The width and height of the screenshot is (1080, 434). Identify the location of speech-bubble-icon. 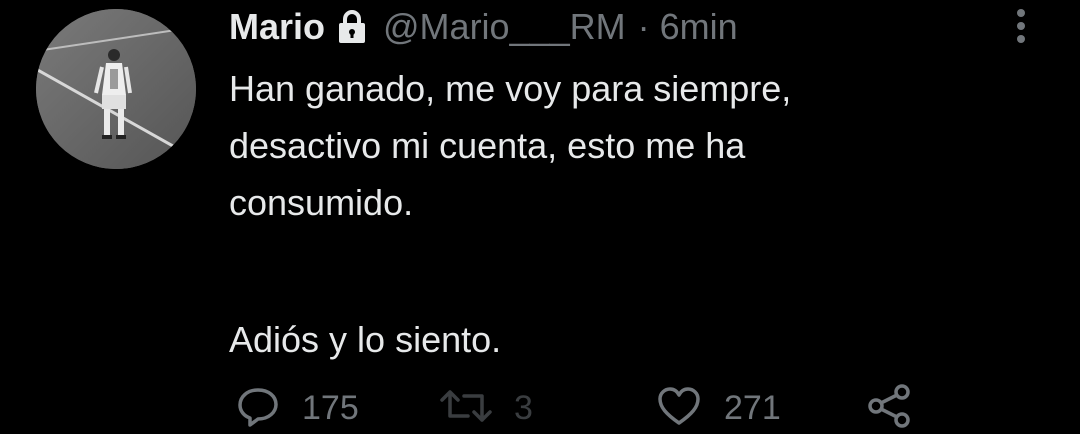
(258, 408).